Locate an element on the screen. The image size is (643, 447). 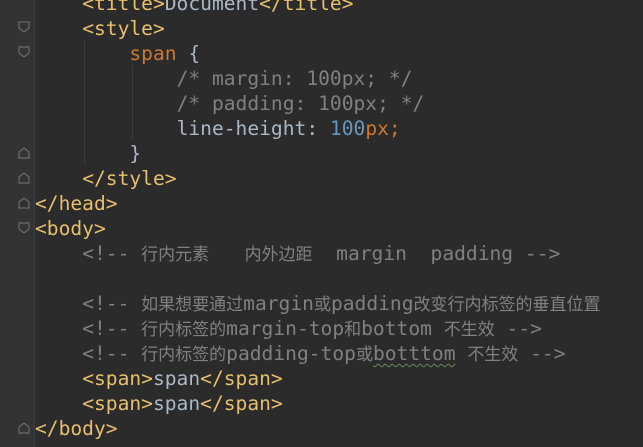
code-line: } is located at coordinates (339, 153).